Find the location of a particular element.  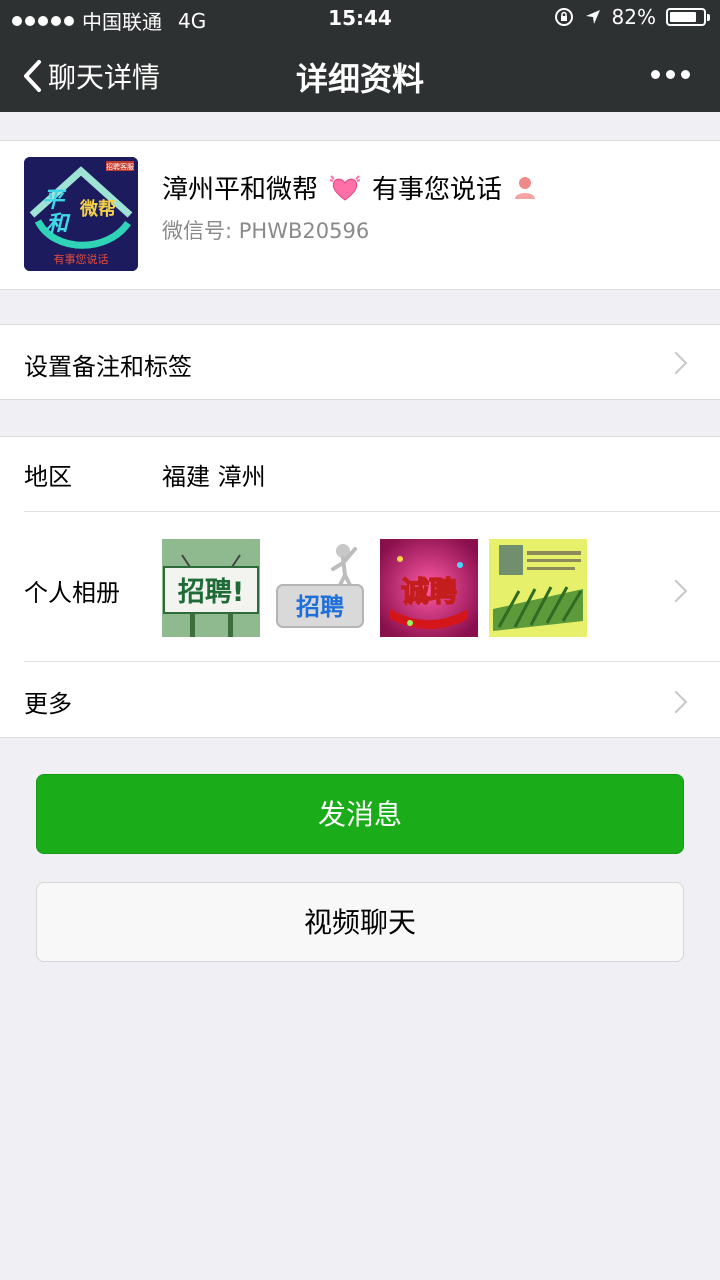

album-thumbnail: 诚聘 is located at coordinates (429, 588).